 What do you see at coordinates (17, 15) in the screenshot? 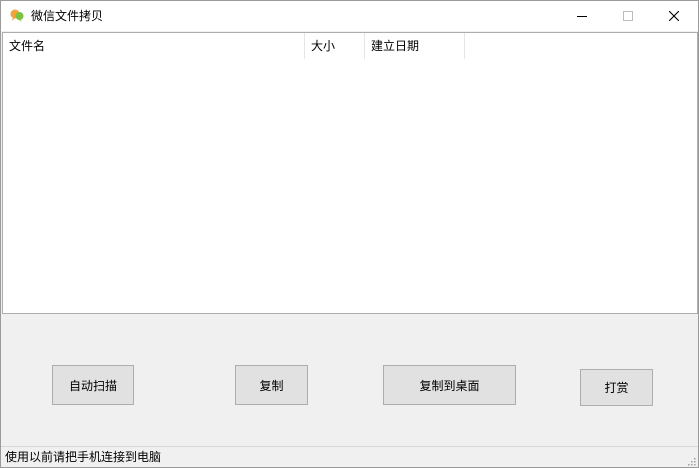
I see `two-bubble-icon` at bounding box center [17, 15].